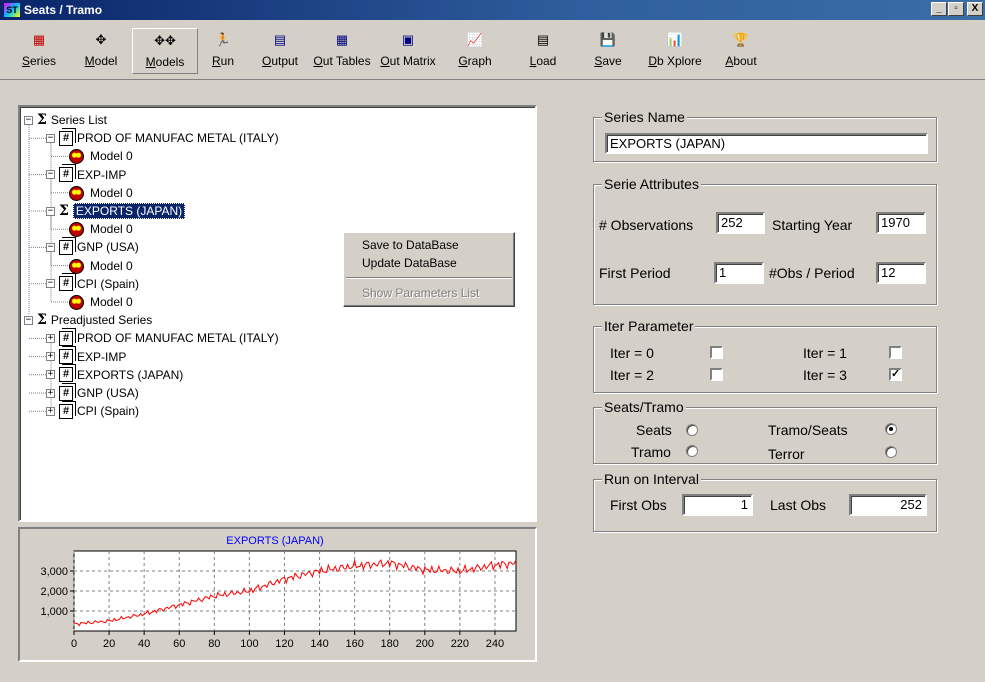 This screenshot has height=682, width=985. I want to click on first-obs-input: 1, so click(717, 505).